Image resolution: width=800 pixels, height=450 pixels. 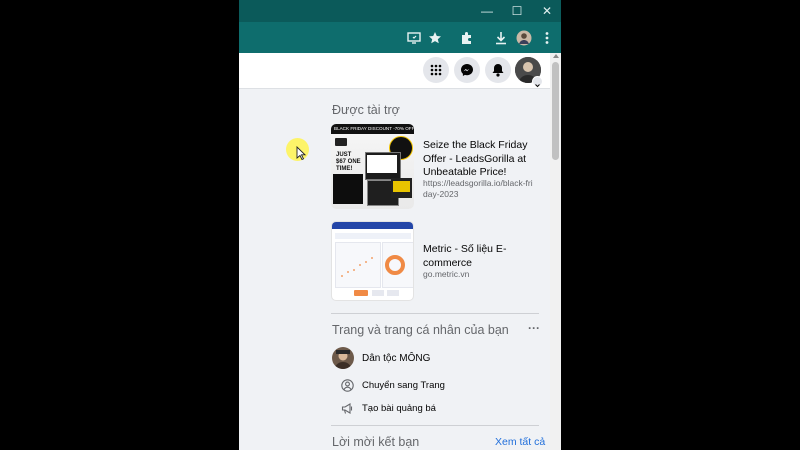 I want to click on account-dropdown-icon, so click(x=537, y=82).